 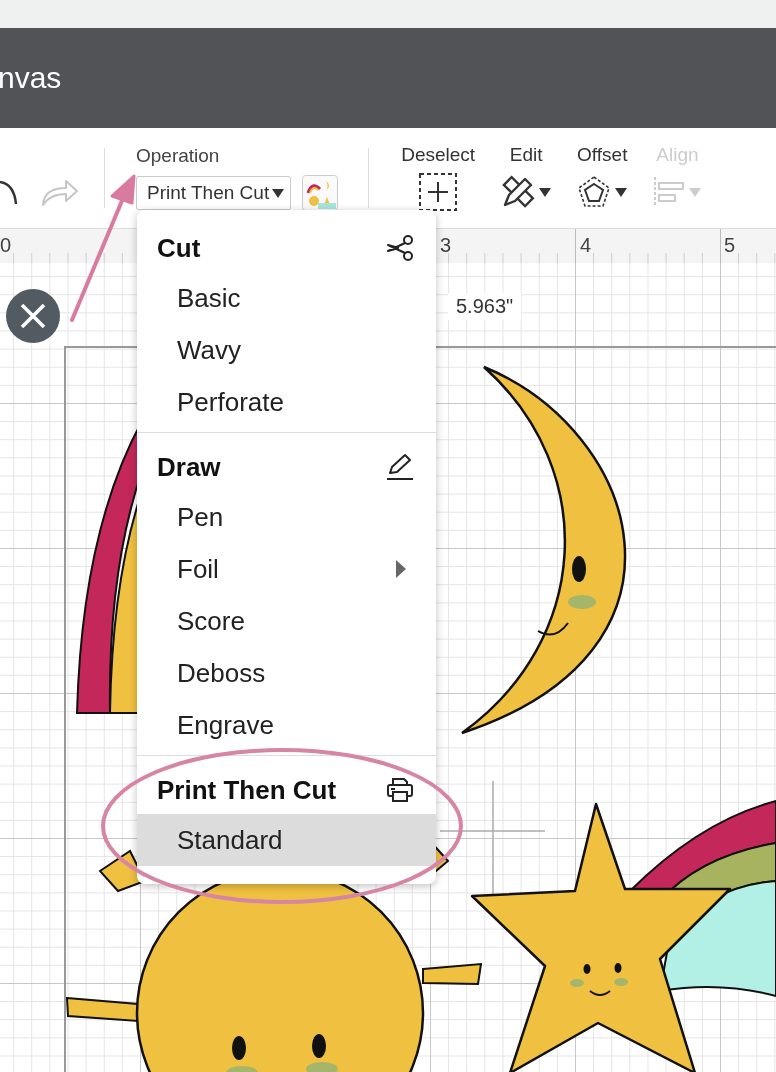 What do you see at coordinates (247, 790) in the screenshot?
I see `menu-section-title: Print Then Cut` at bounding box center [247, 790].